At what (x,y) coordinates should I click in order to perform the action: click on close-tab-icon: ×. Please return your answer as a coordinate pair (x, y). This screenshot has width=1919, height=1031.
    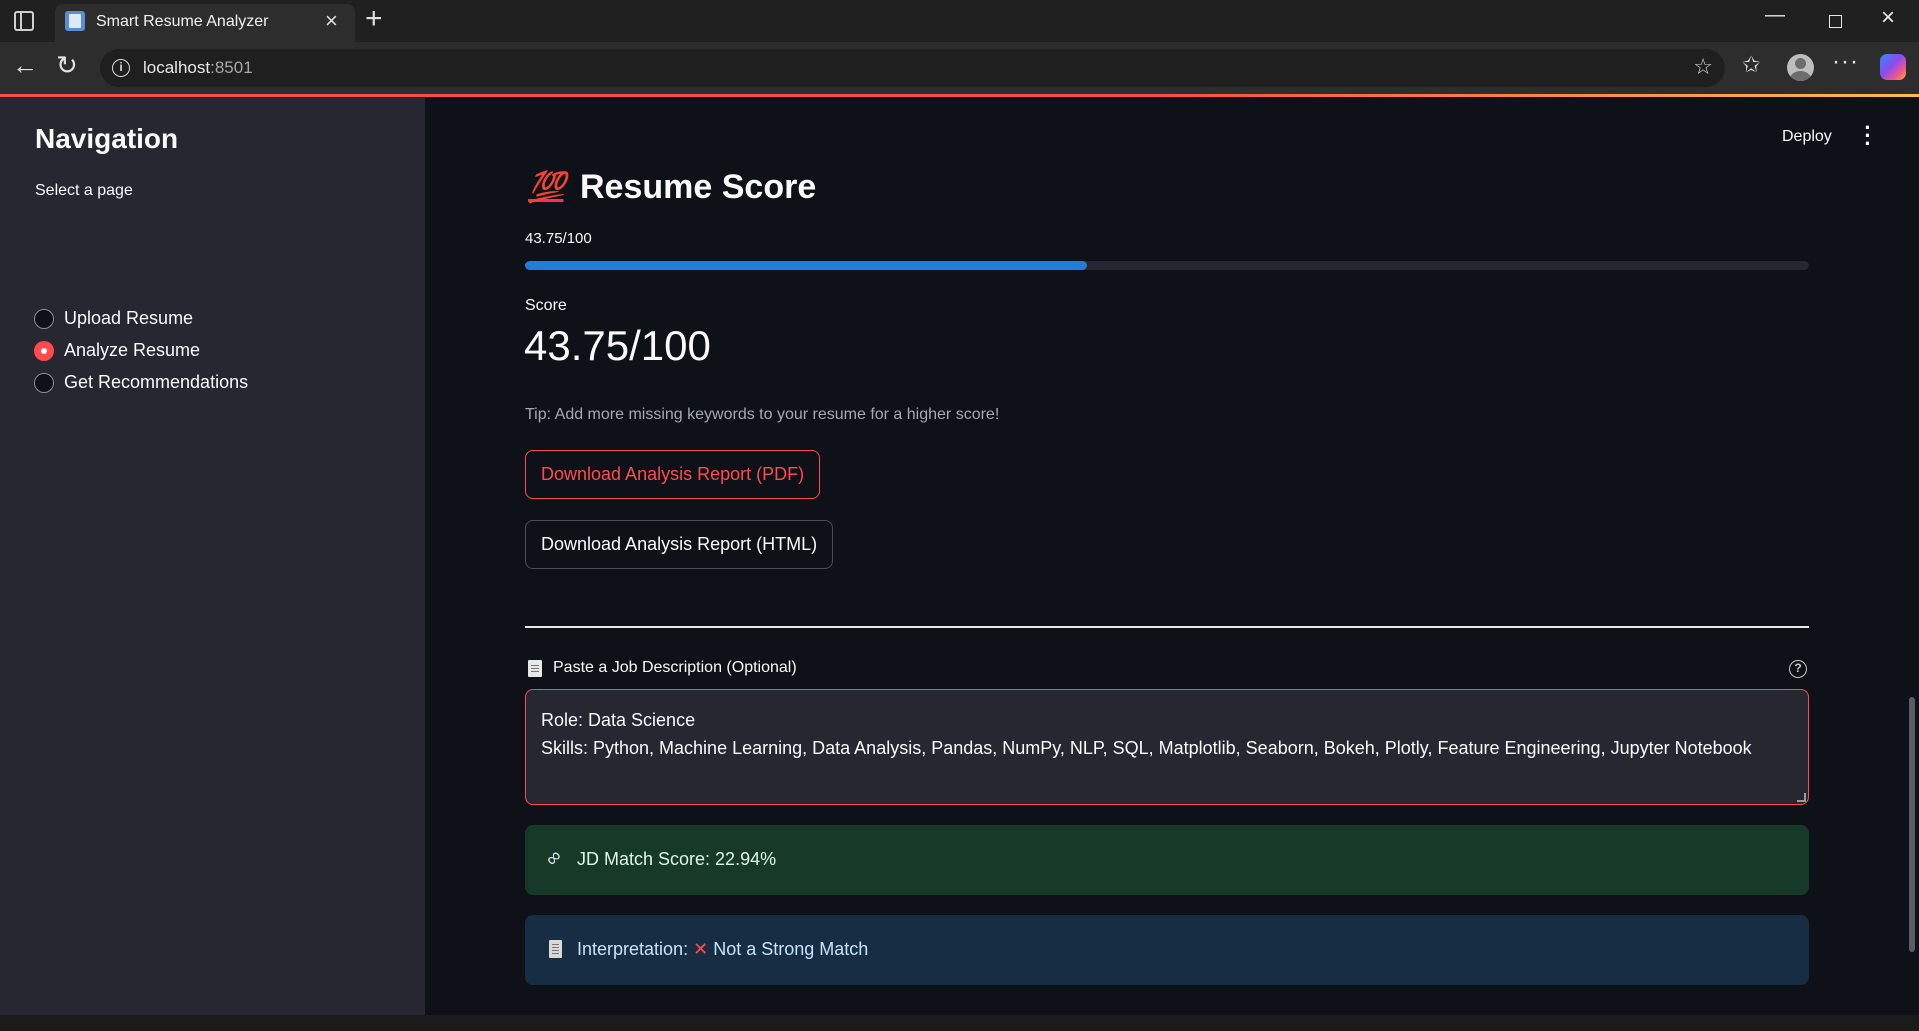
    Looking at the image, I should click on (331, 21).